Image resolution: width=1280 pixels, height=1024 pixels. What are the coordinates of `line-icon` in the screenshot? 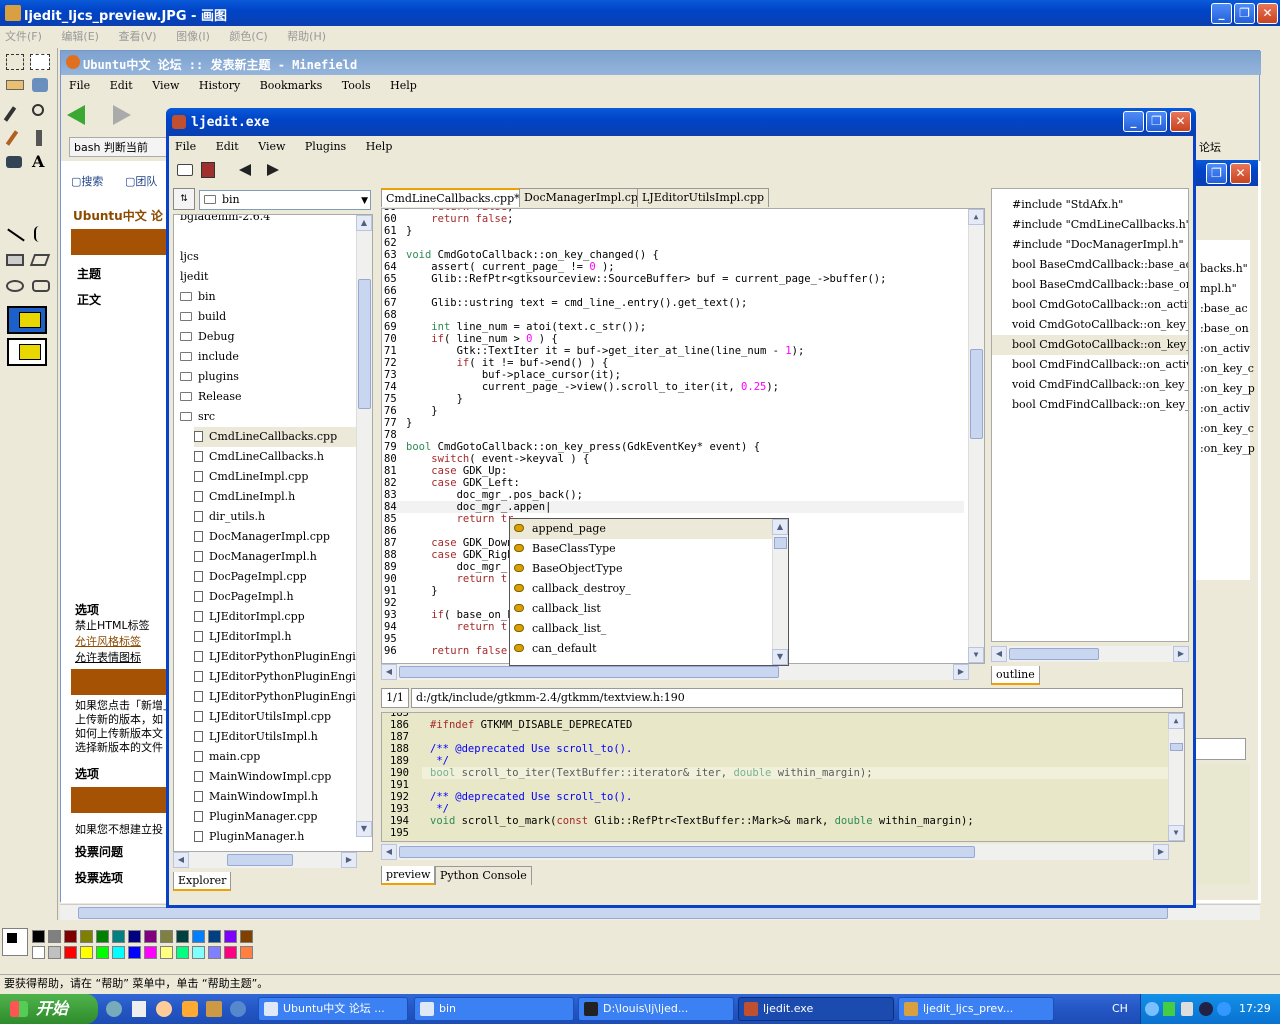 It's located at (16, 235).